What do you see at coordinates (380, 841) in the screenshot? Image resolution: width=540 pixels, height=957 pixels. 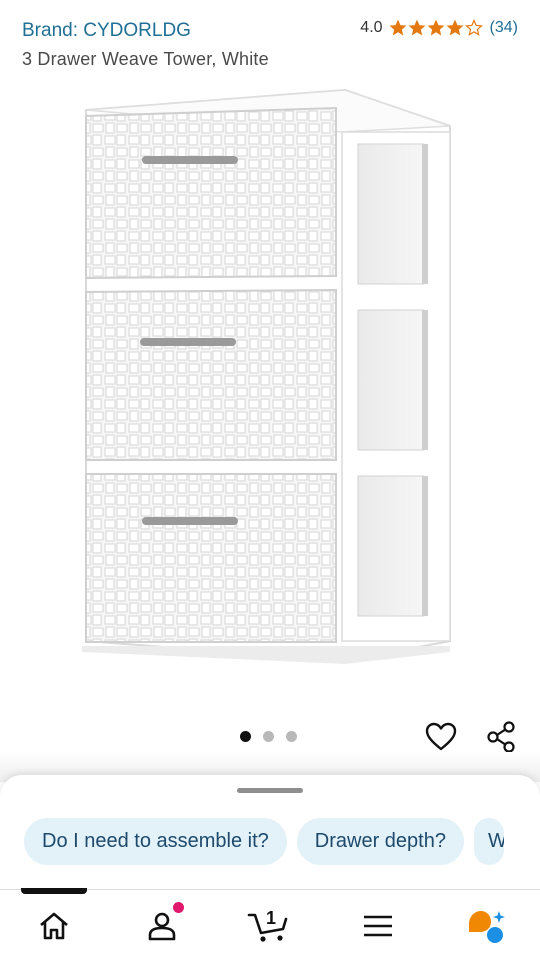 I see `suggestion-chip: Drawer depth?` at bounding box center [380, 841].